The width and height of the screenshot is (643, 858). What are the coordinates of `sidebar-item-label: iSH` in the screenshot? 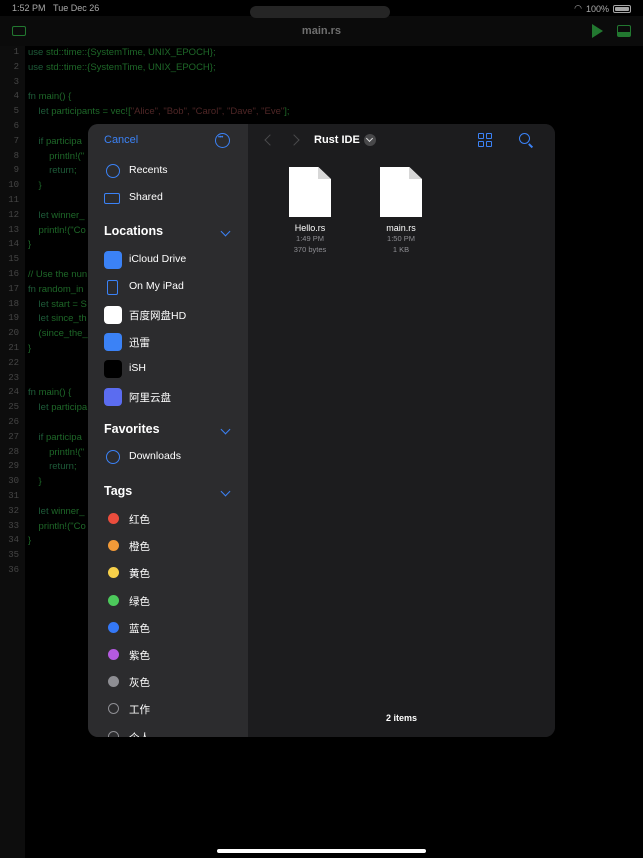 It's located at (137, 368).